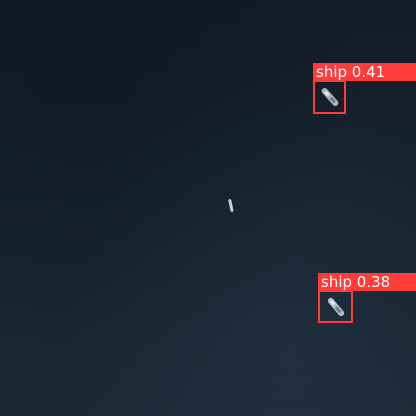  Describe the element at coordinates (364, 72) in the screenshot. I see `detection-label: ship 0.41` at that location.